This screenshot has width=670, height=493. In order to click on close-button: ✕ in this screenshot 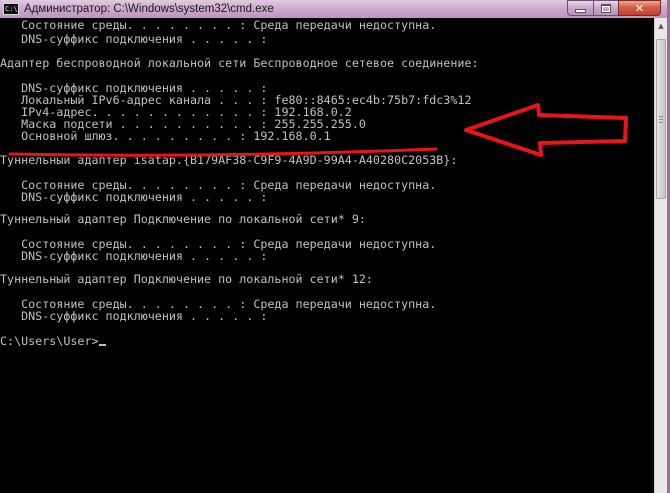, I will do `click(639, 8)`.